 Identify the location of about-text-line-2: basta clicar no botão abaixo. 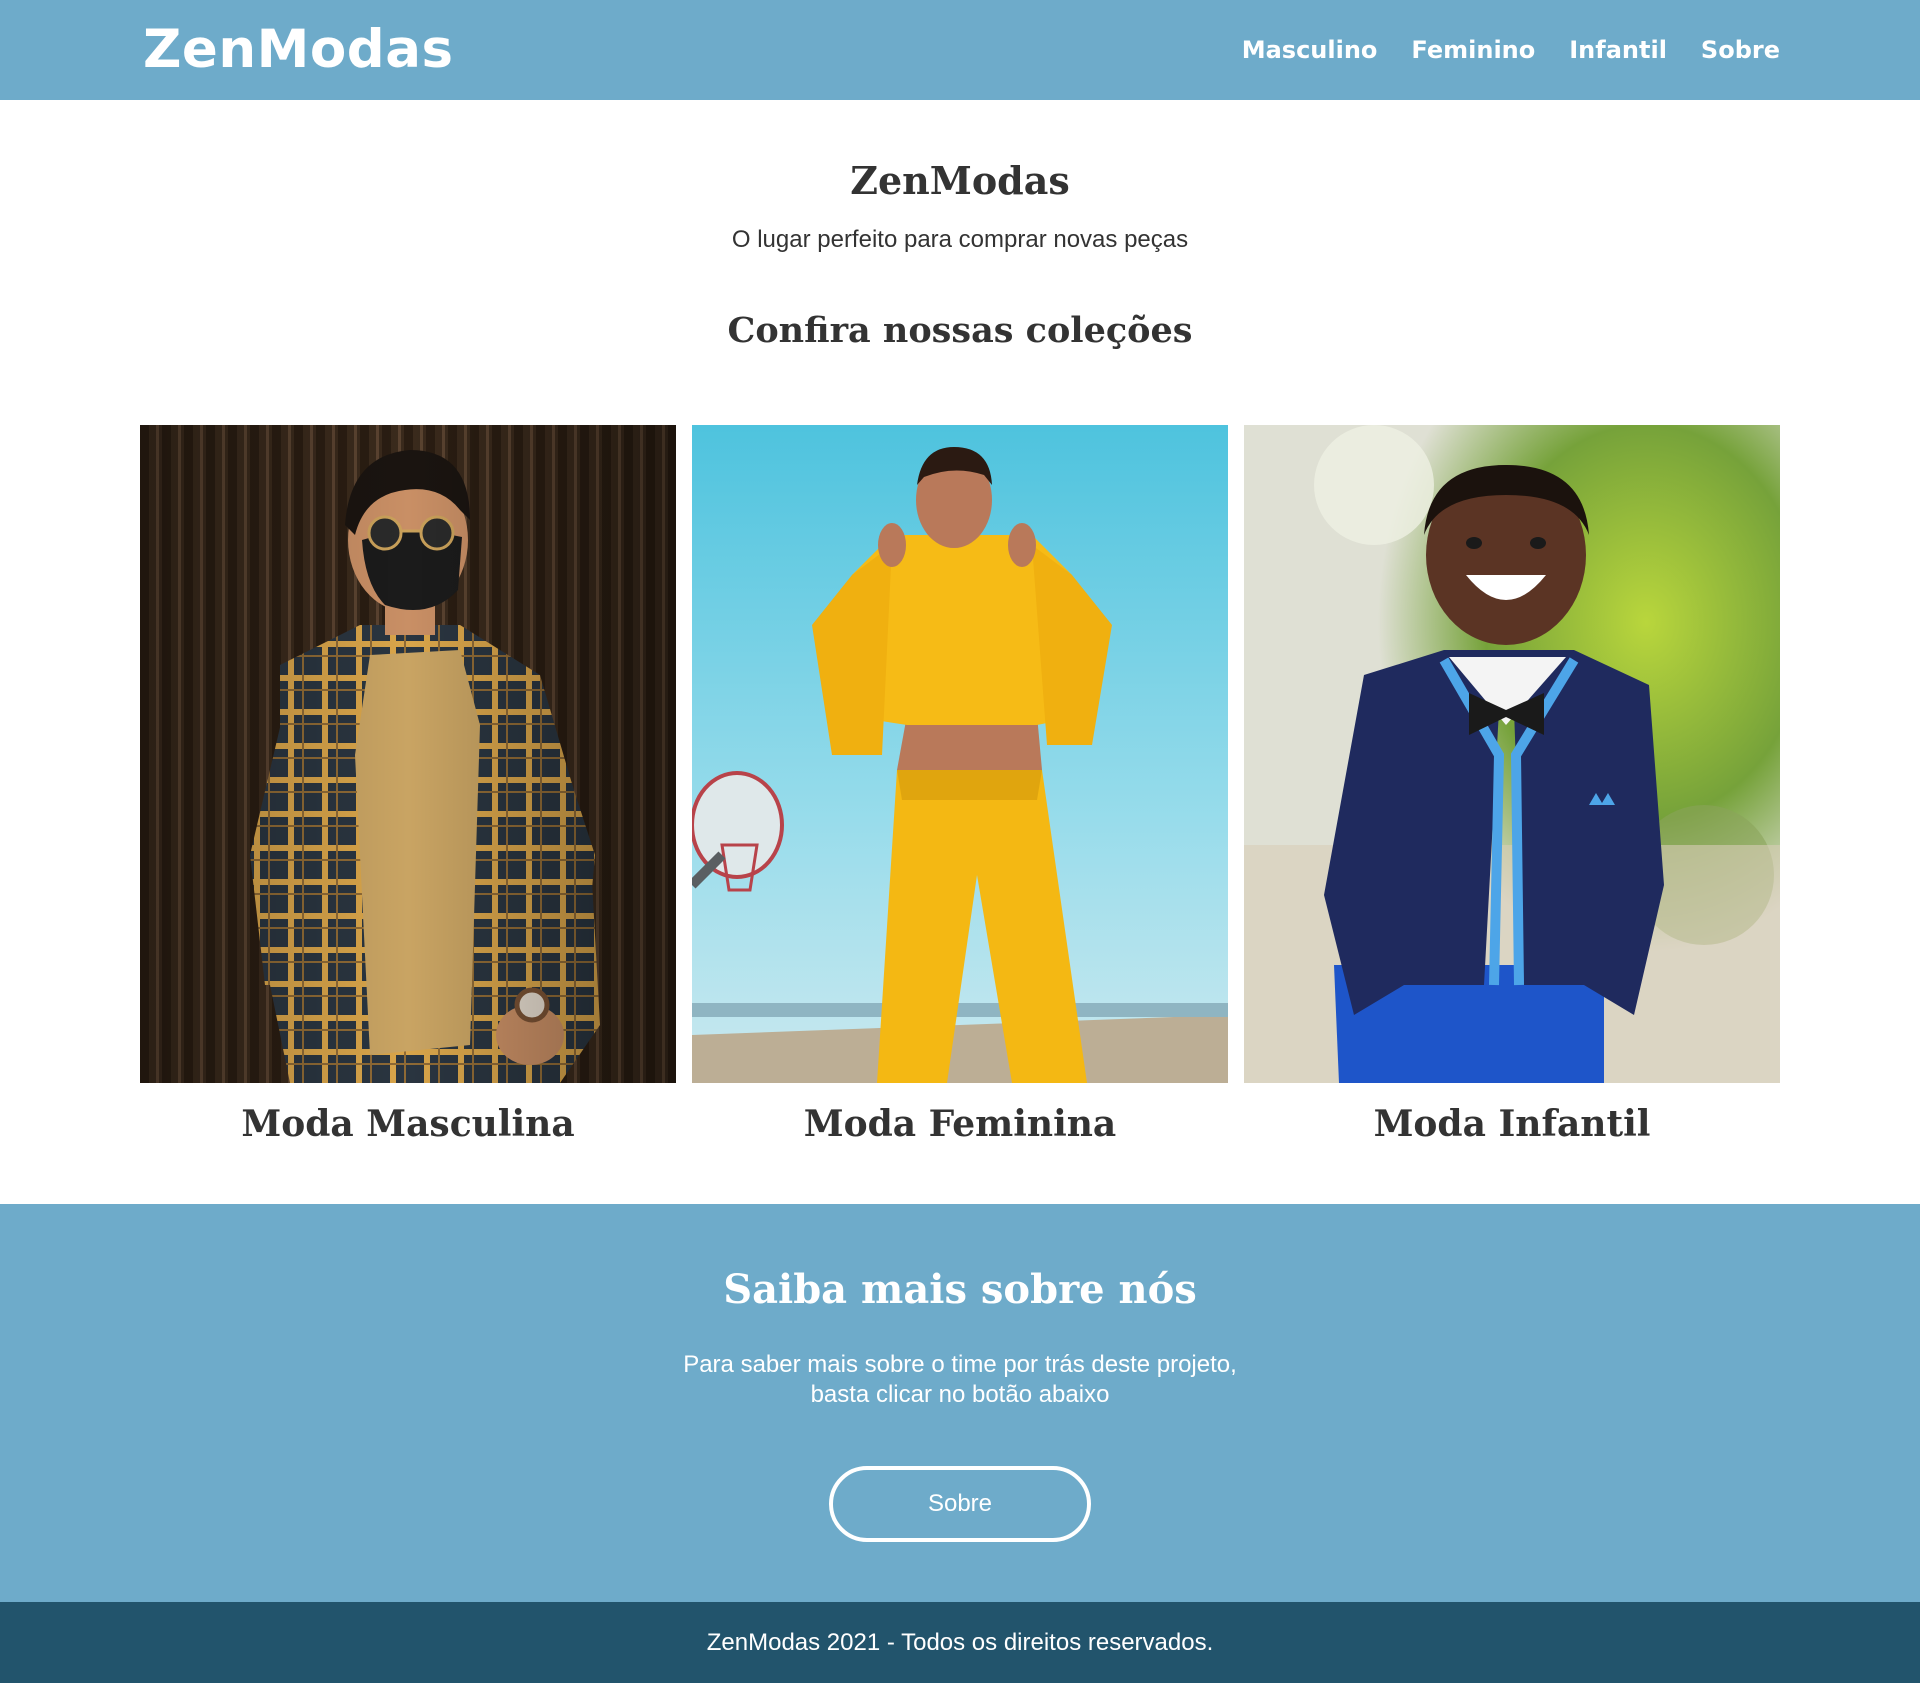
(960, 1394).